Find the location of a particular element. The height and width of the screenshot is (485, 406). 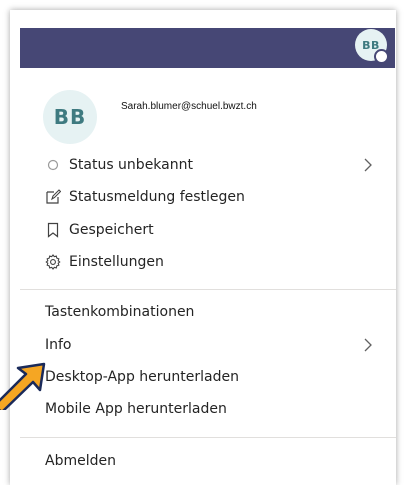

profile-avatar: BB is located at coordinates (70, 117).